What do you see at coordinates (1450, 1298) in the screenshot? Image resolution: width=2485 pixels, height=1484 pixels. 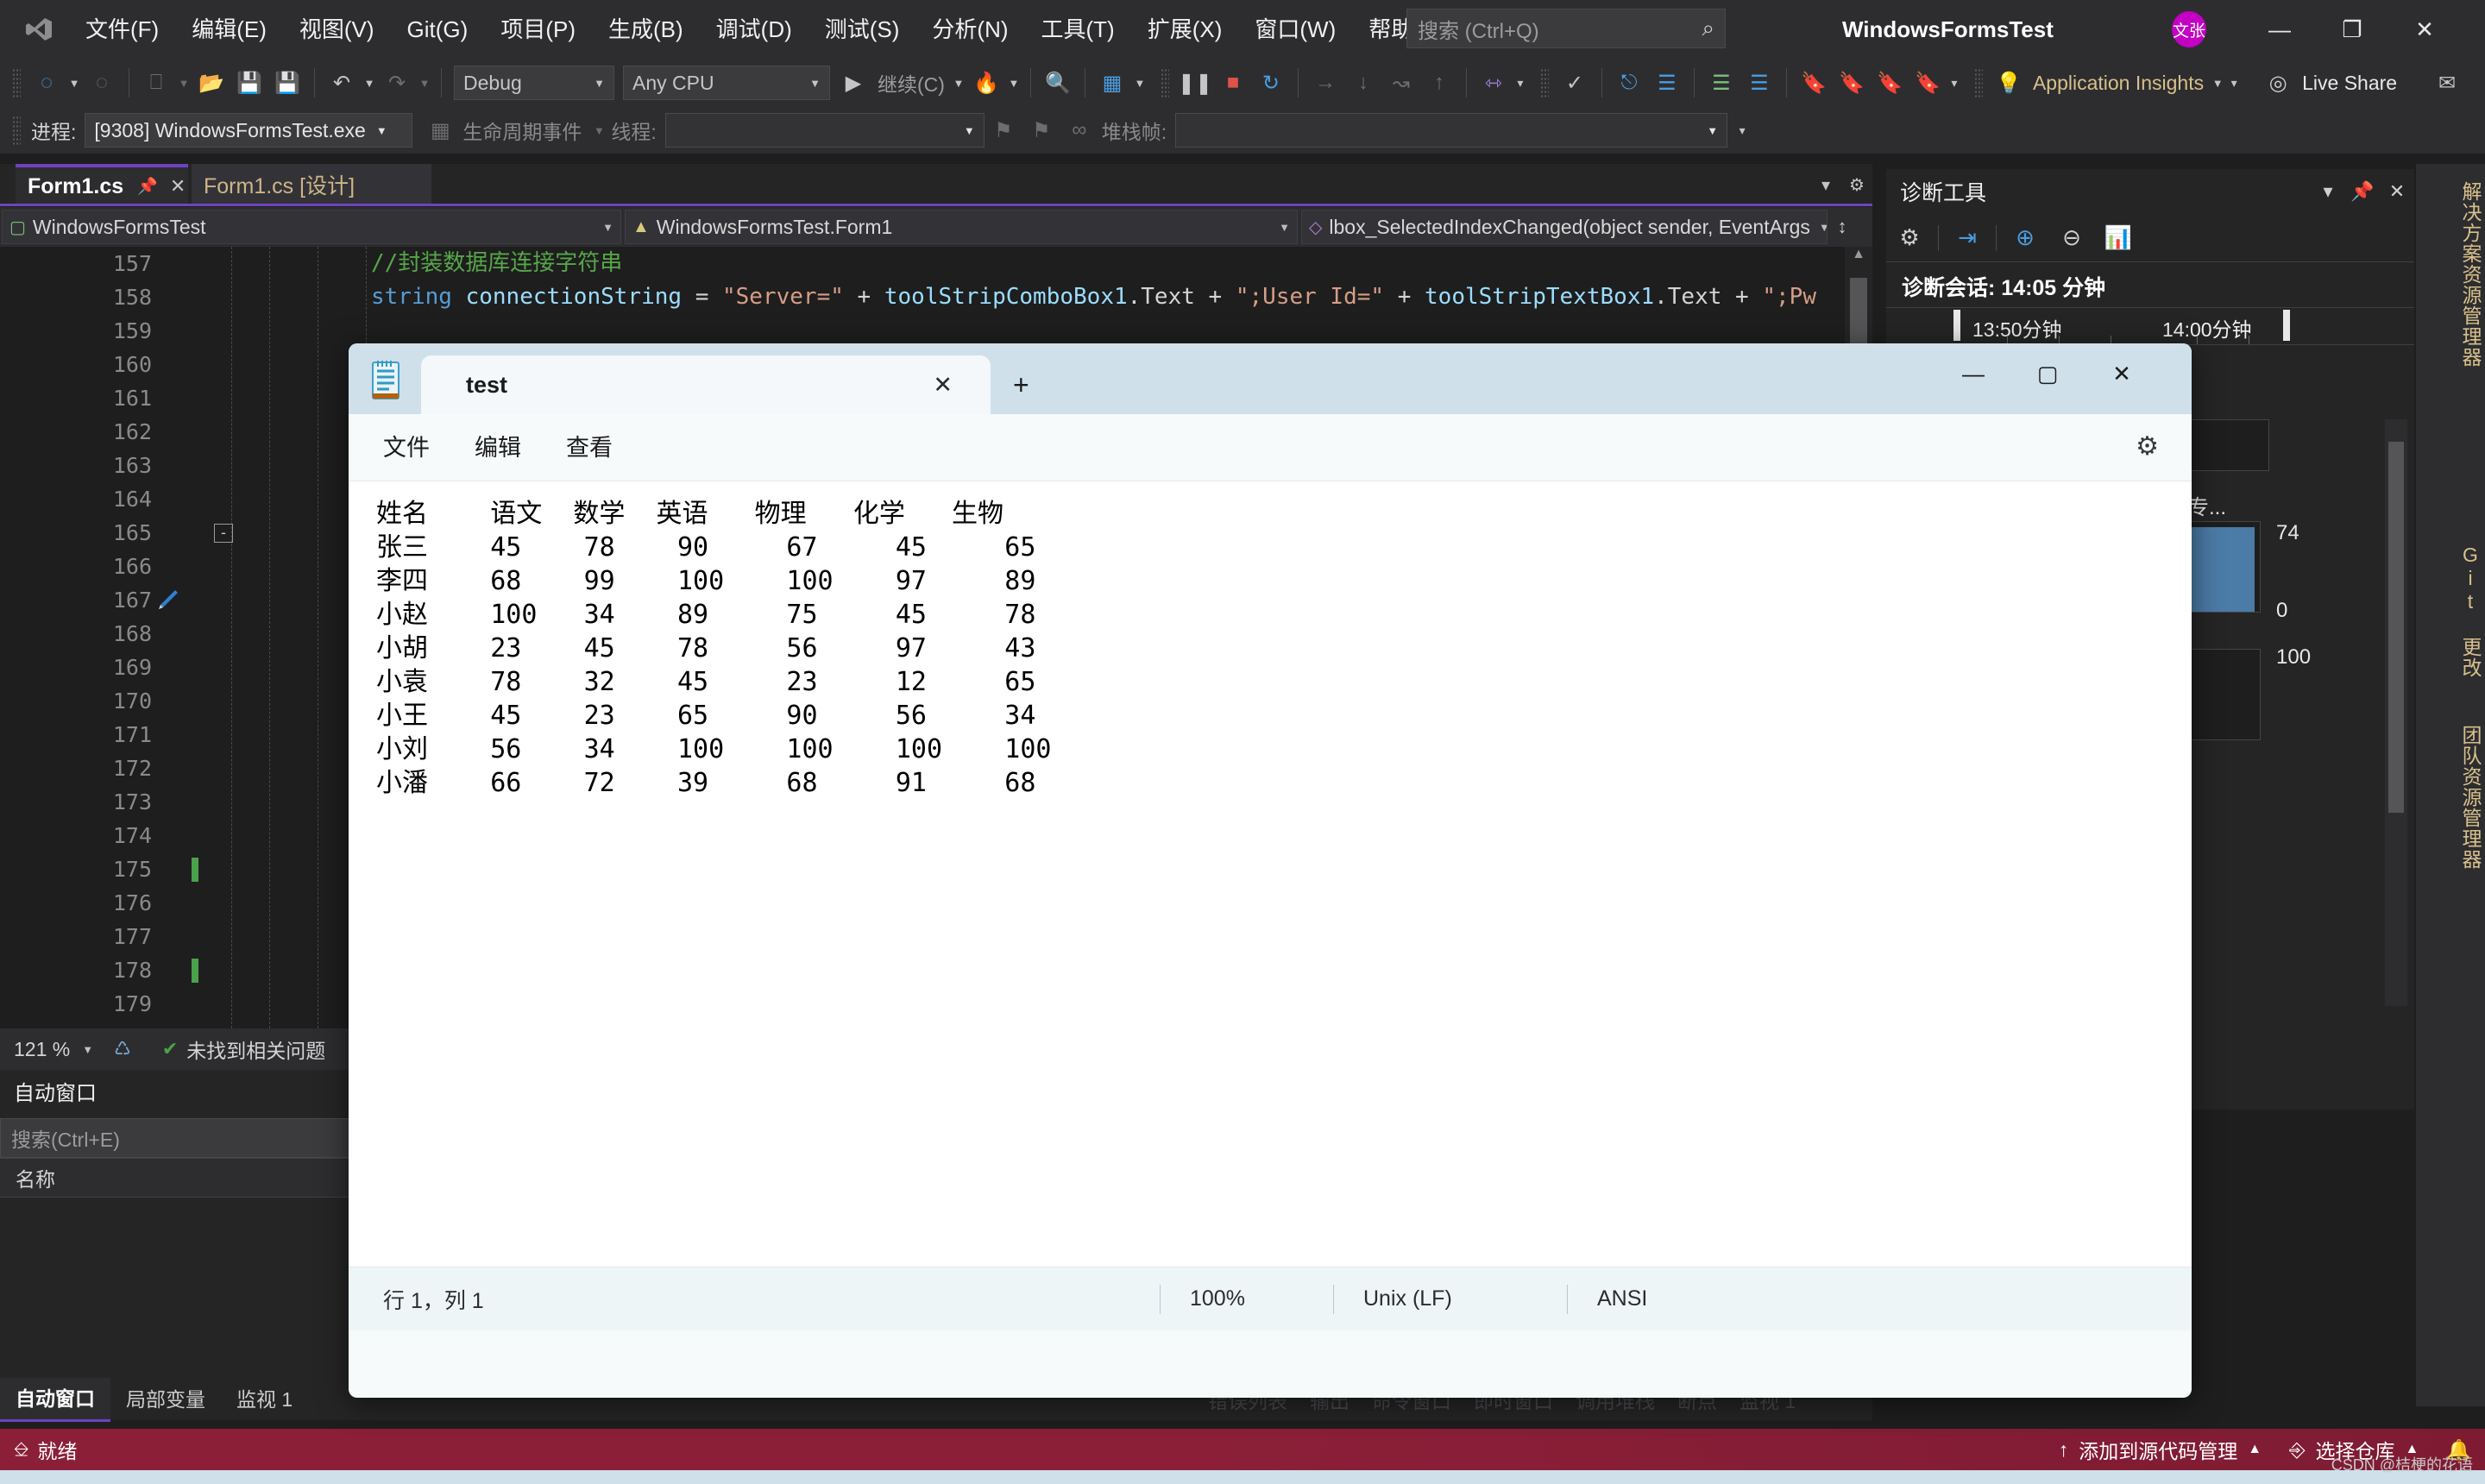 I see `notepad-line-ending: Unix (LF)` at bounding box center [1450, 1298].